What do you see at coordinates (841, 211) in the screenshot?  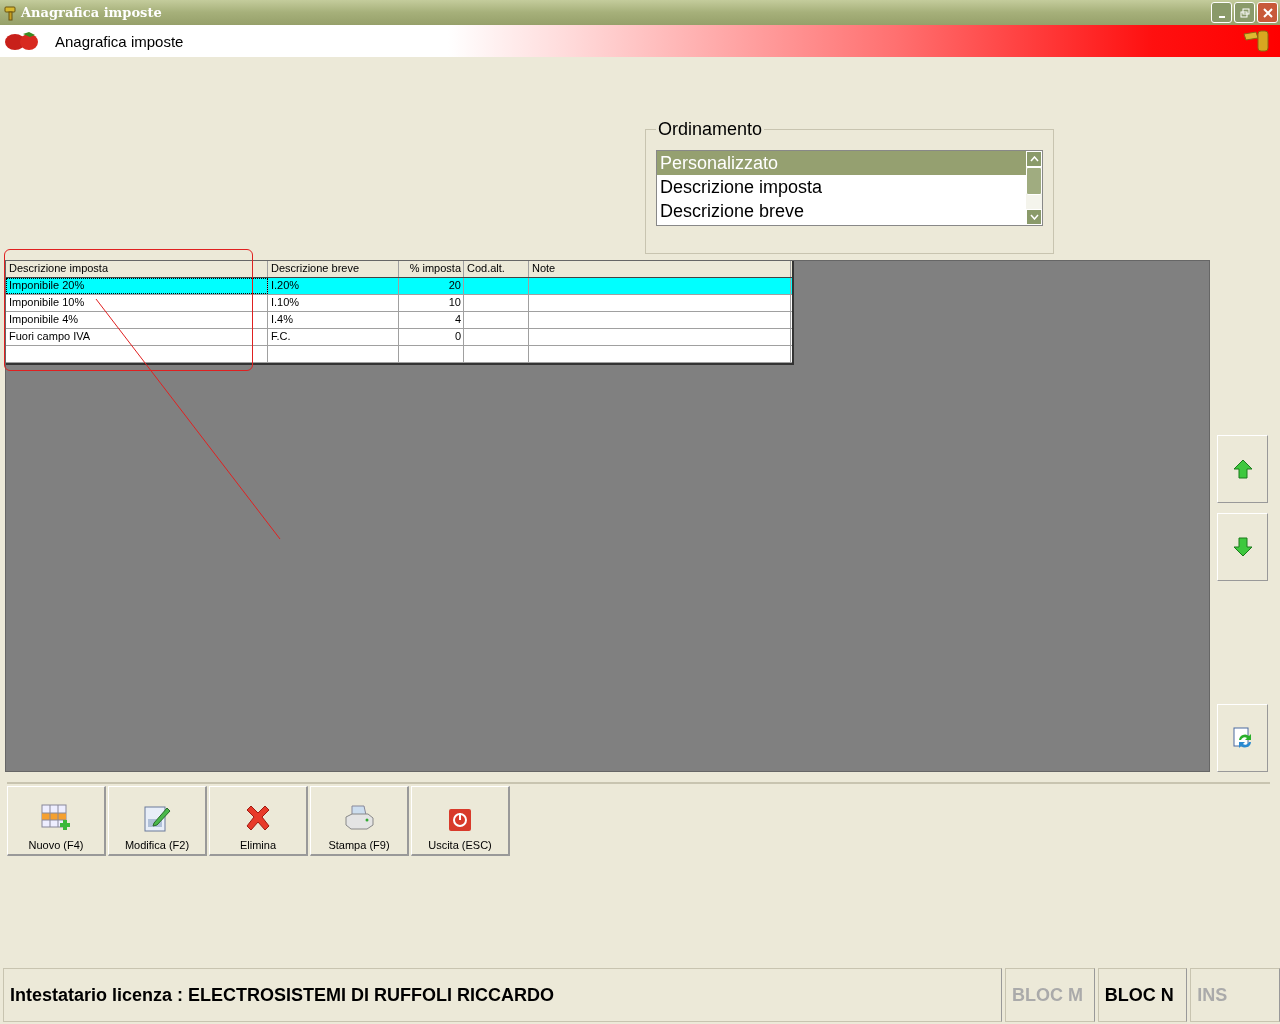 I see `ordering-option: Descrizione breve` at bounding box center [841, 211].